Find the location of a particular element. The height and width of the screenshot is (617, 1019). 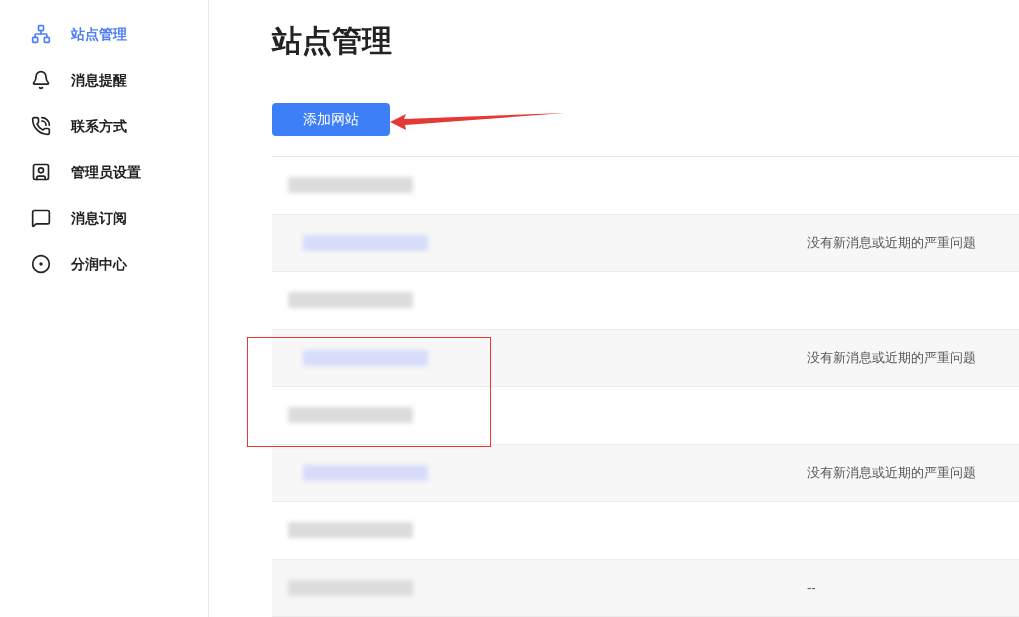

user-card-icon is located at coordinates (41, 172).